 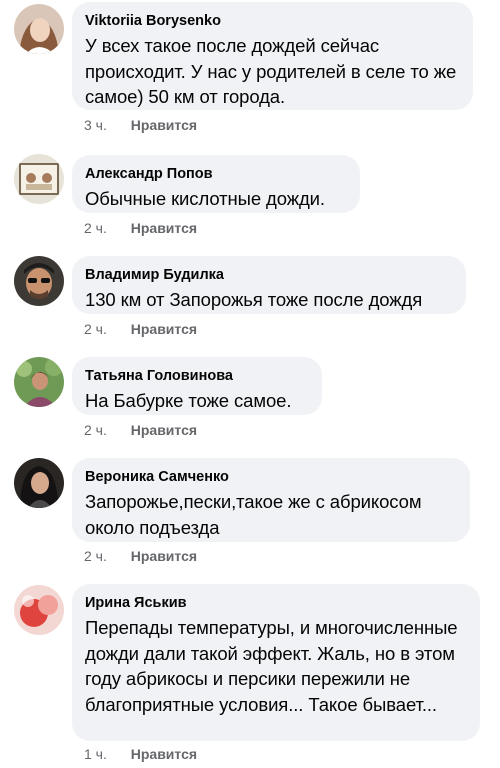 I want to click on profile-photo-woman-dark-icon, so click(x=39, y=483).